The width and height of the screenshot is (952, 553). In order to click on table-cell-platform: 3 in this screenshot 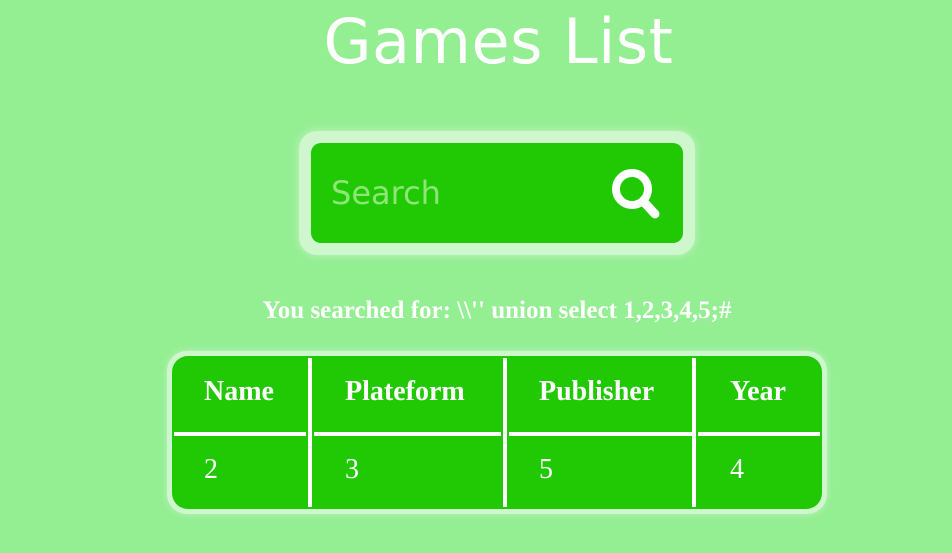, I will do `click(352, 469)`.